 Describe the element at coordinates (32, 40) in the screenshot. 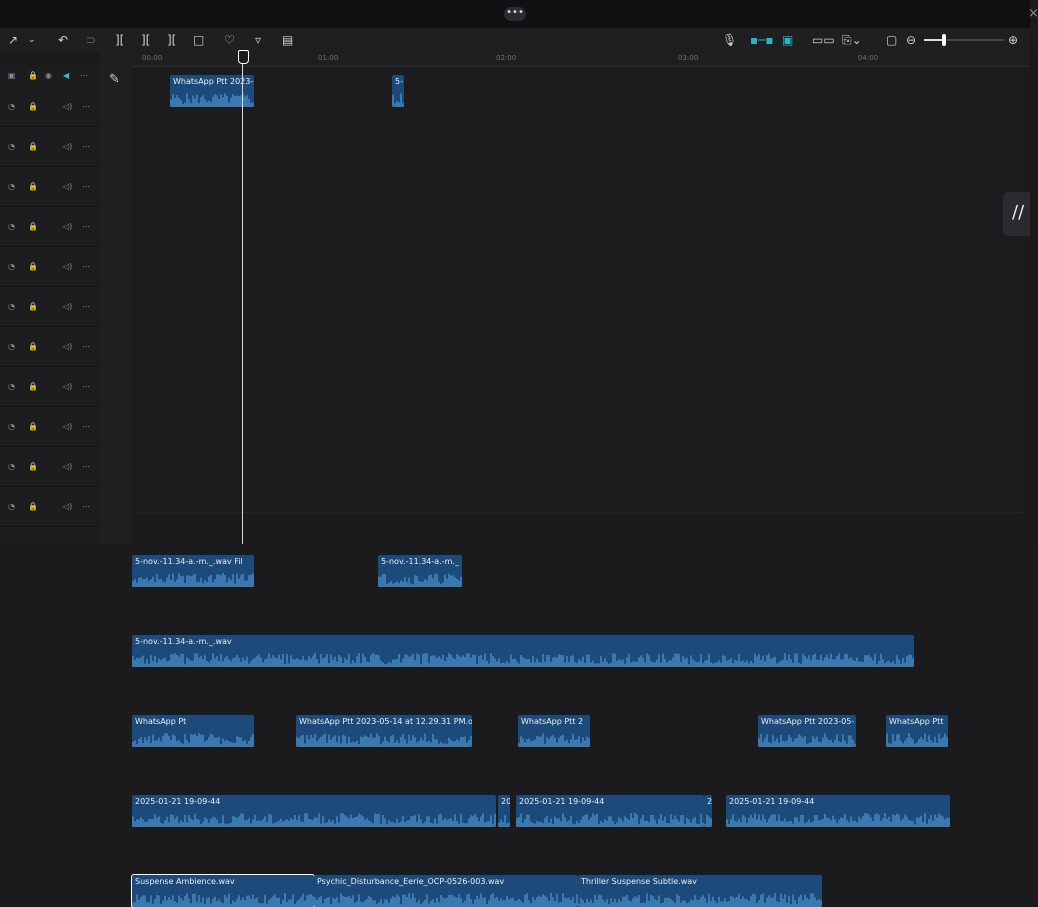

I see `chevron-down-icon: ⌄` at that location.